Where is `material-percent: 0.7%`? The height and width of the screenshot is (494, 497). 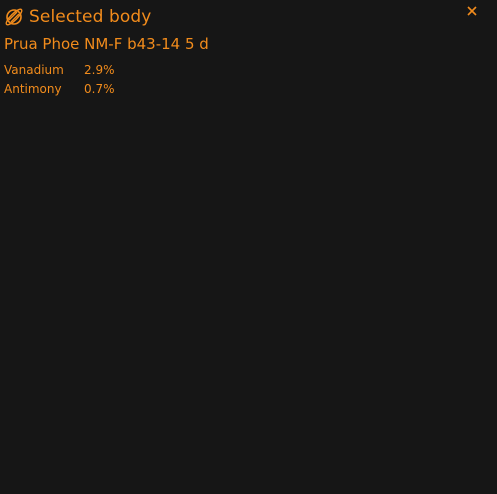 material-percent: 0.7% is located at coordinates (99, 89).